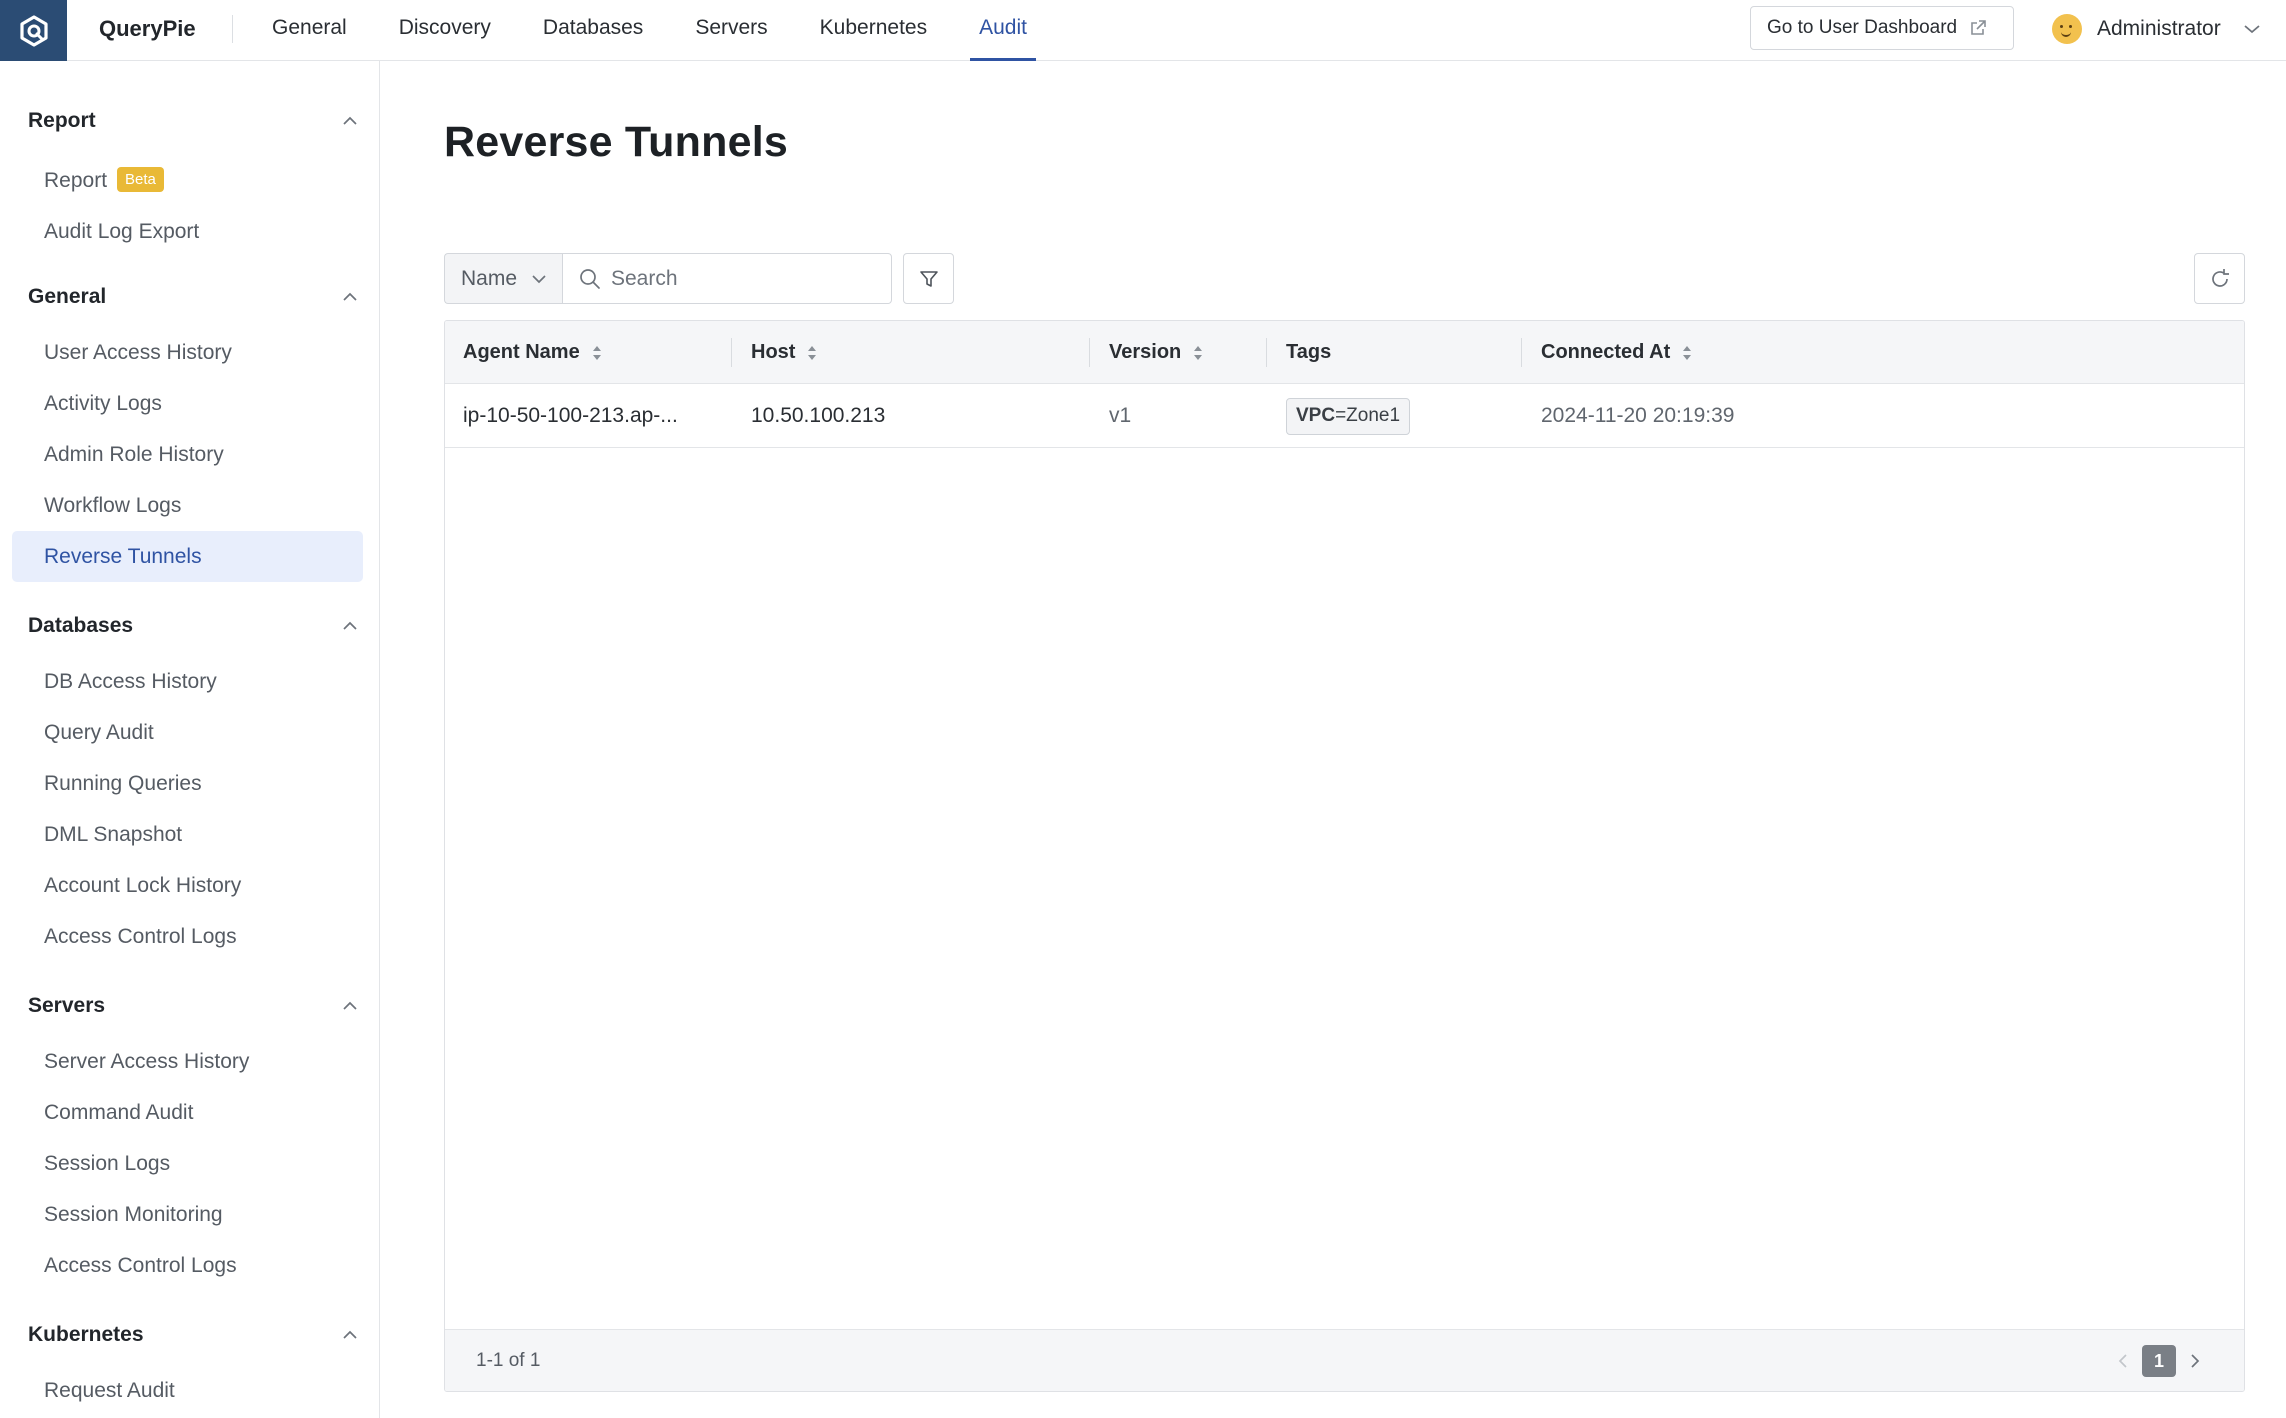 The image size is (2286, 1418). I want to click on sidebar-item-db-access-control-logs: Access Control Logs, so click(187, 936).